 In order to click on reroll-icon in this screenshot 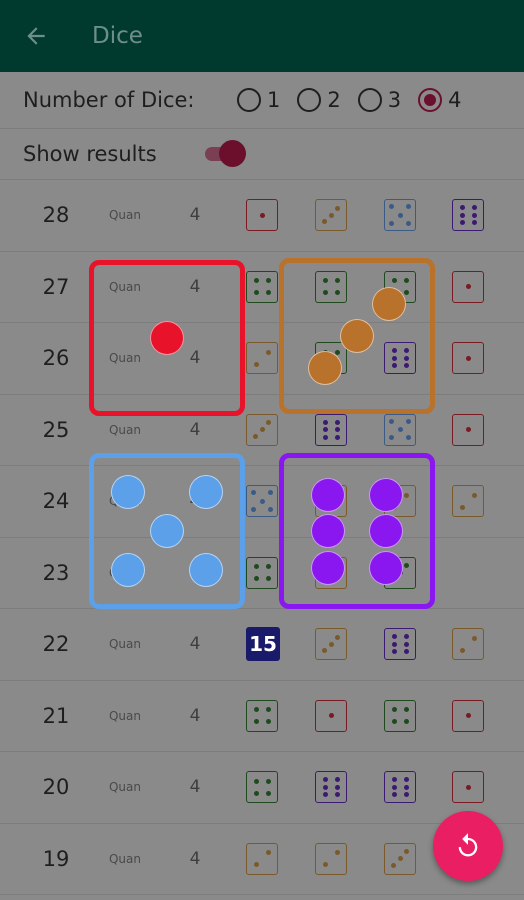, I will do `click(468, 845)`.